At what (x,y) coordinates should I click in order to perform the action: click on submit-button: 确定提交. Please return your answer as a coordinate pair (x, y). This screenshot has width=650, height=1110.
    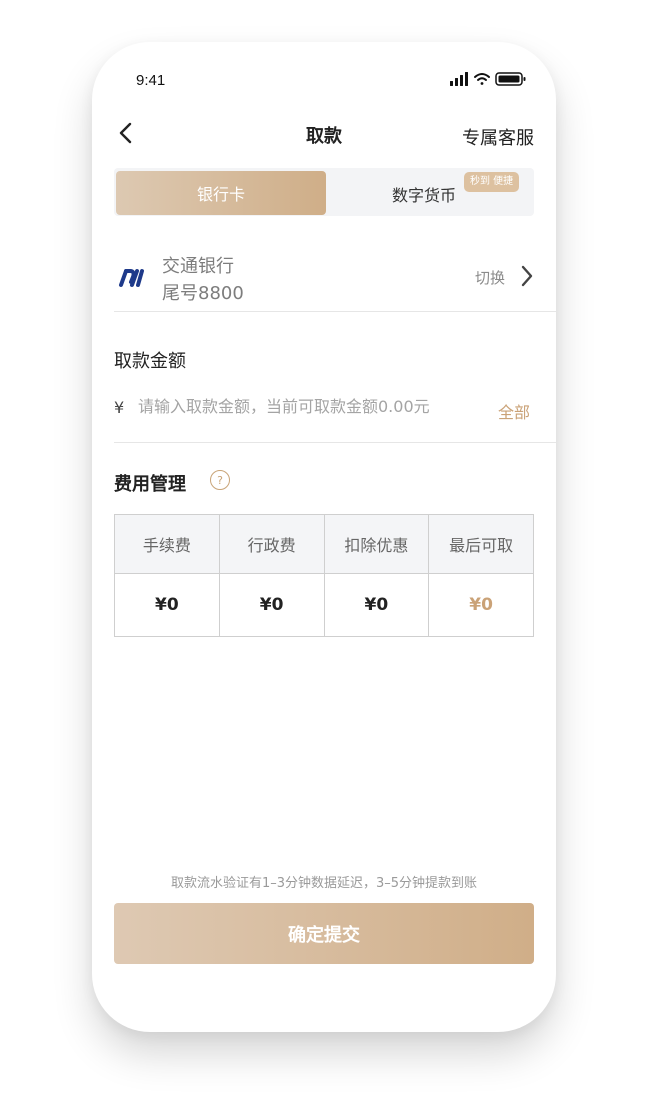
    Looking at the image, I should click on (324, 933).